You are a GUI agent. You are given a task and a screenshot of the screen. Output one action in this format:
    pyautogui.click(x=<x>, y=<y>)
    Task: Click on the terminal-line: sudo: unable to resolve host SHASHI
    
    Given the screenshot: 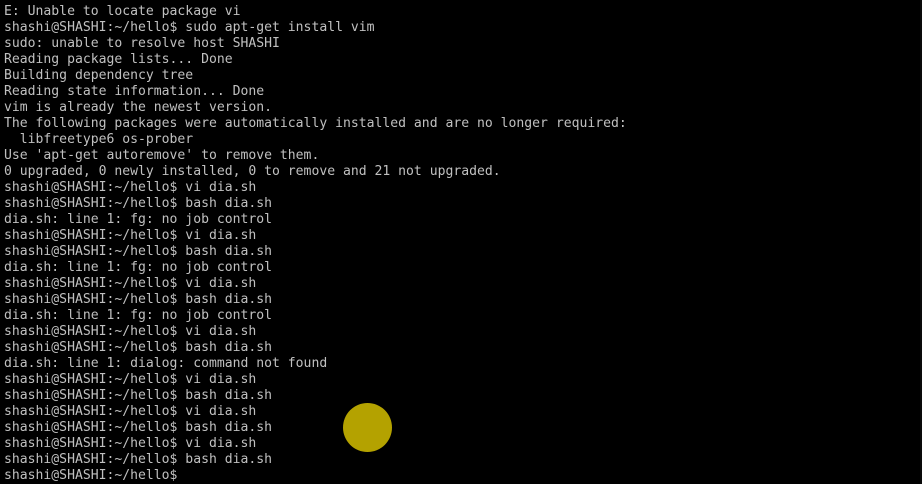 What is the action you would take?
    pyautogui.click(x=142, y=43)
    